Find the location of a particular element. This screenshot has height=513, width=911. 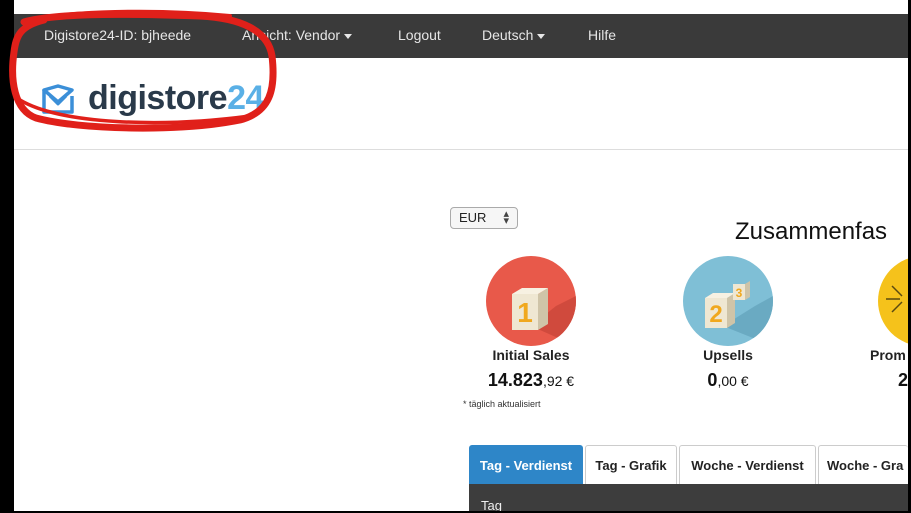

account-id-link: Digistore24-ID: bjheede is located at coordinates (117, 35).